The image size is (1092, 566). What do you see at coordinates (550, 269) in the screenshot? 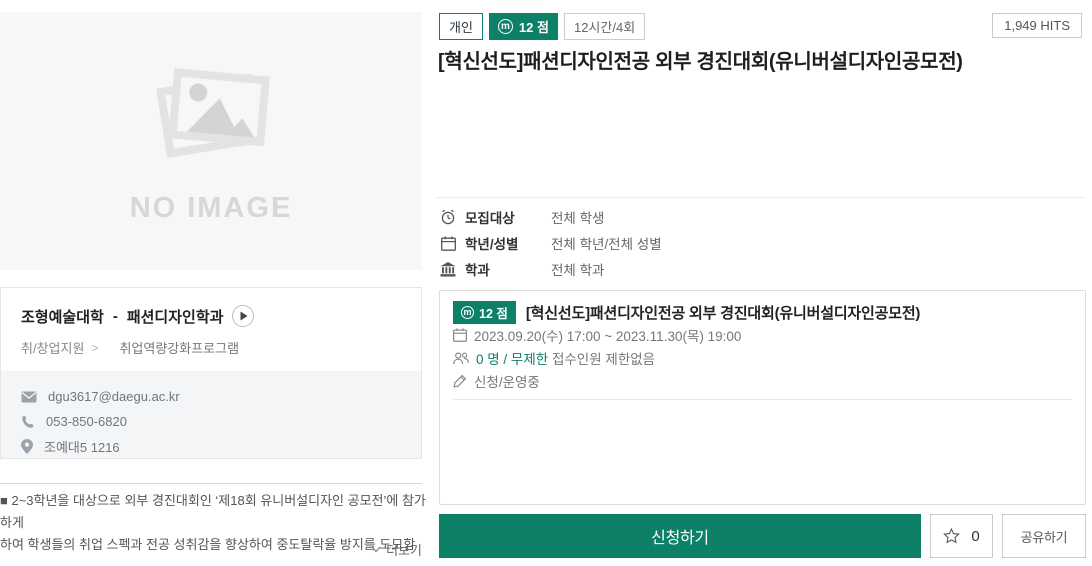
I see `info-row-department: 학과 전체 학과` at bounding box center [550, 269].